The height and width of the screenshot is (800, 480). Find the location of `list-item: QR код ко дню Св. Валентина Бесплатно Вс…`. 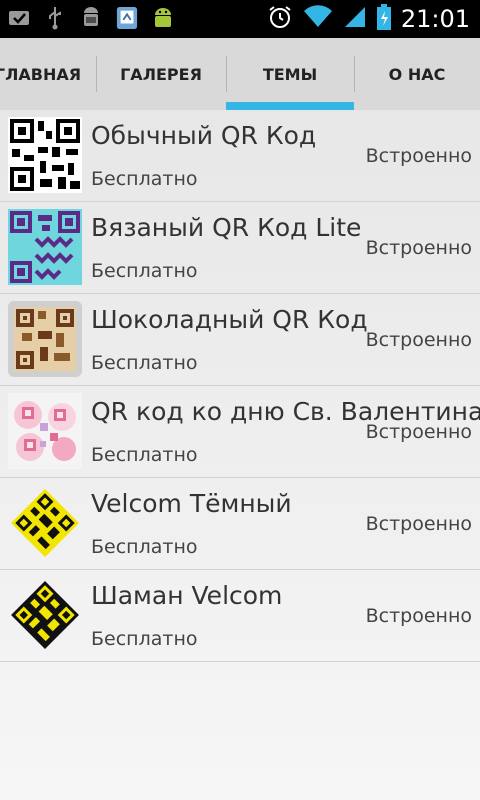

list-item: QR код ко дню Св. Валентина Бесплатно Вс… is located at coordinates (240, 432).